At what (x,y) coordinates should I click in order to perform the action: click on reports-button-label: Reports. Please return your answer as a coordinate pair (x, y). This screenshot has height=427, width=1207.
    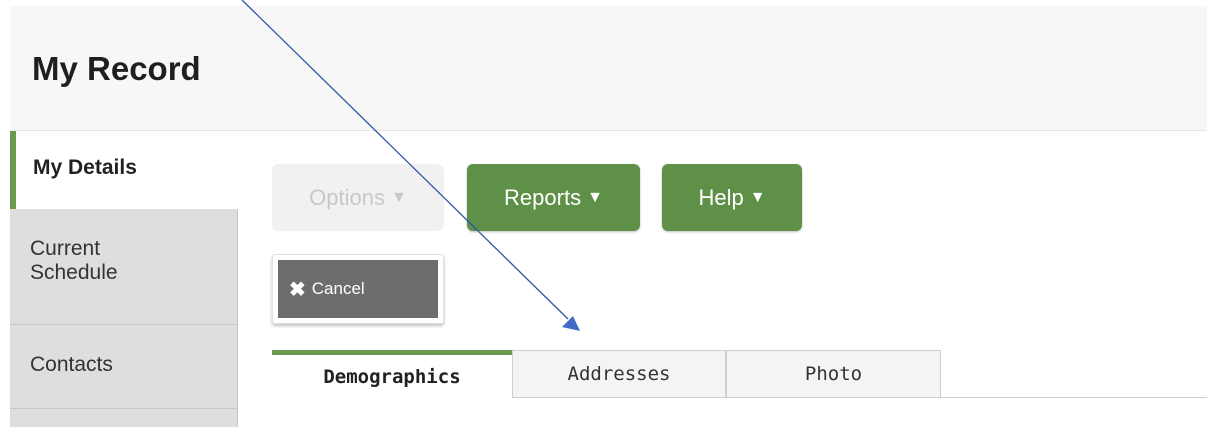
    Looking at the image, I should click on (543, 197).